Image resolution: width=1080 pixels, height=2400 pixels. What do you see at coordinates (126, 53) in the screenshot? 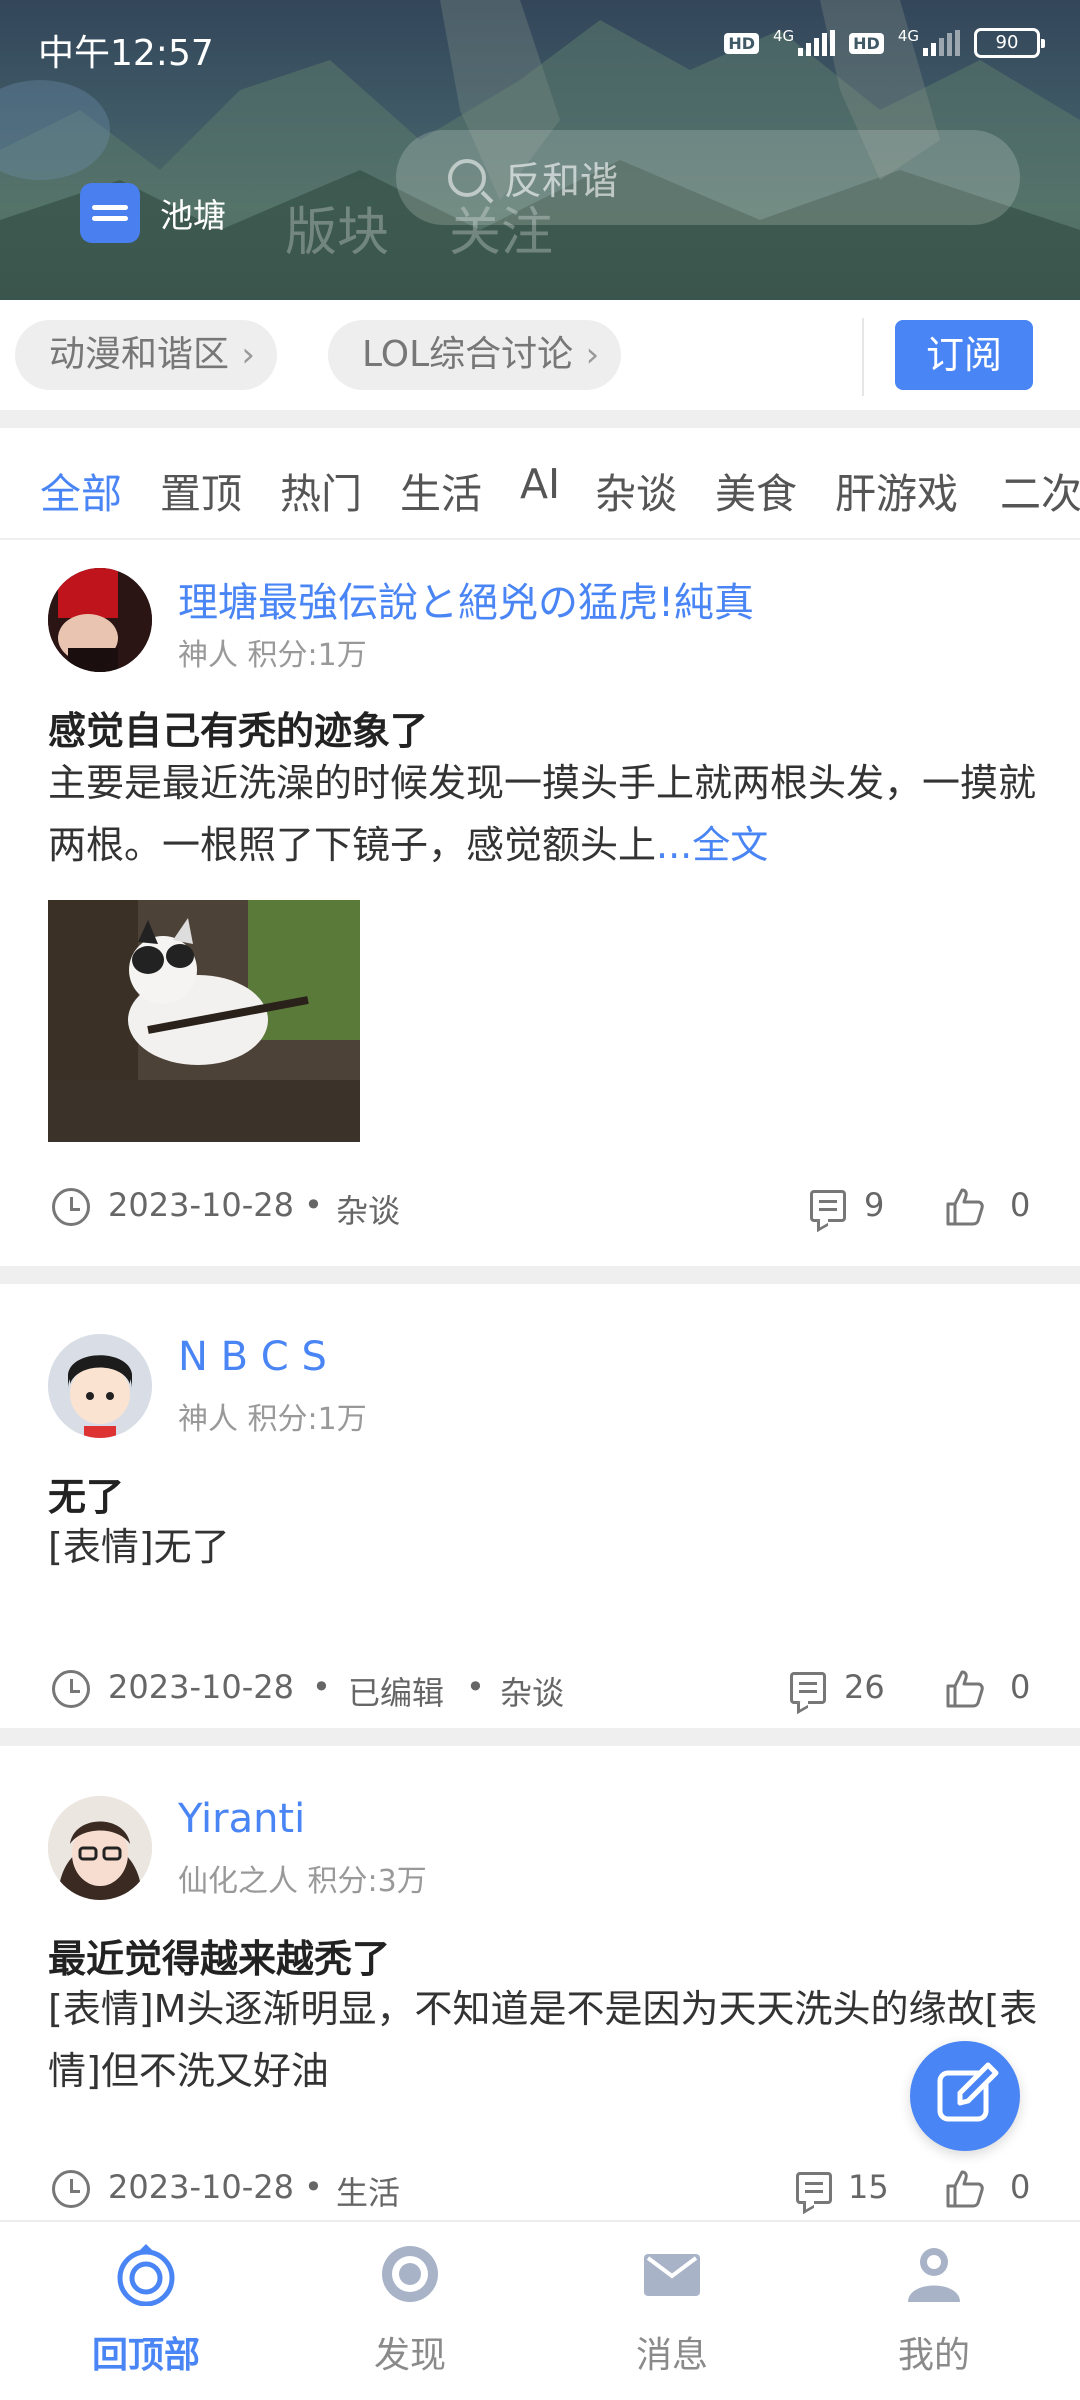
I see `status-time: 中午12:57` at bounding box center [126, 53].